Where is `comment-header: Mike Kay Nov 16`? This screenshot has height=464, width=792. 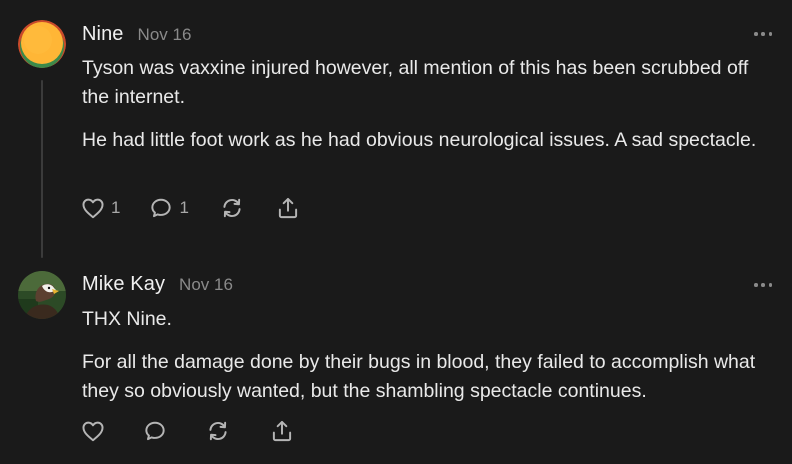 comment-header: Mike Kay Nov 16 is located at coordinates (157, 284).